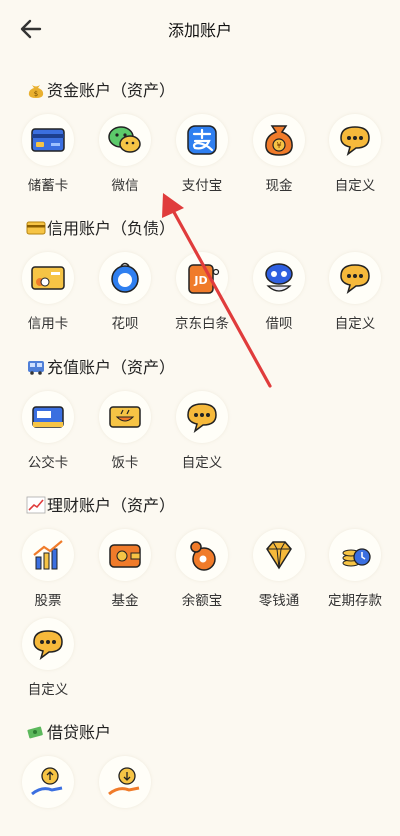 This screenshot has height=836, width=400. Describe the element at coordinates (356, 557) in the screenshot. I see `time-deposit-icon` at that location.